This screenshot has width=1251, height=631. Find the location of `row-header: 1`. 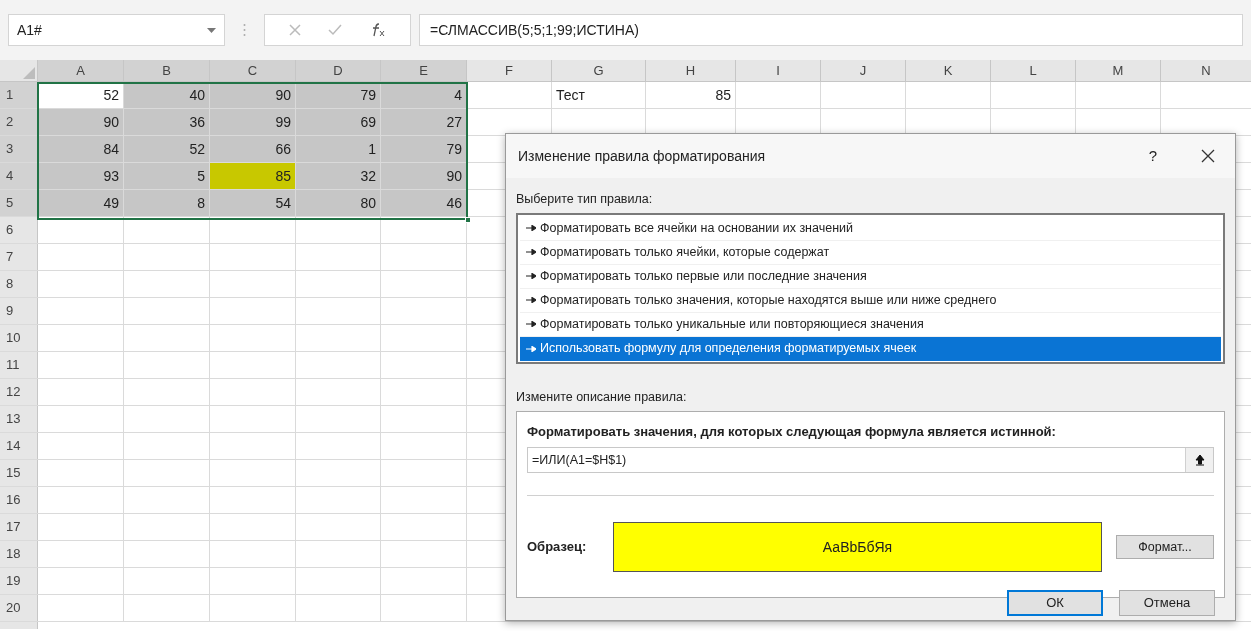

row-header: 1 is located at coordinates (19, 95).